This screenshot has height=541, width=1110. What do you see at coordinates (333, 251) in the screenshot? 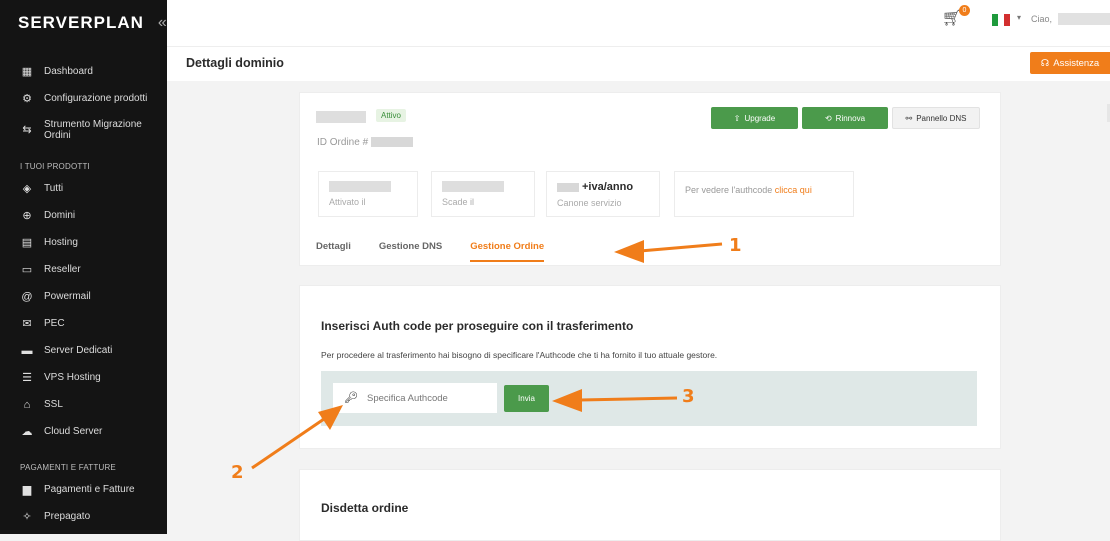
I see `tab-dettagli: Dettagli` at bounding box center [333, 251].